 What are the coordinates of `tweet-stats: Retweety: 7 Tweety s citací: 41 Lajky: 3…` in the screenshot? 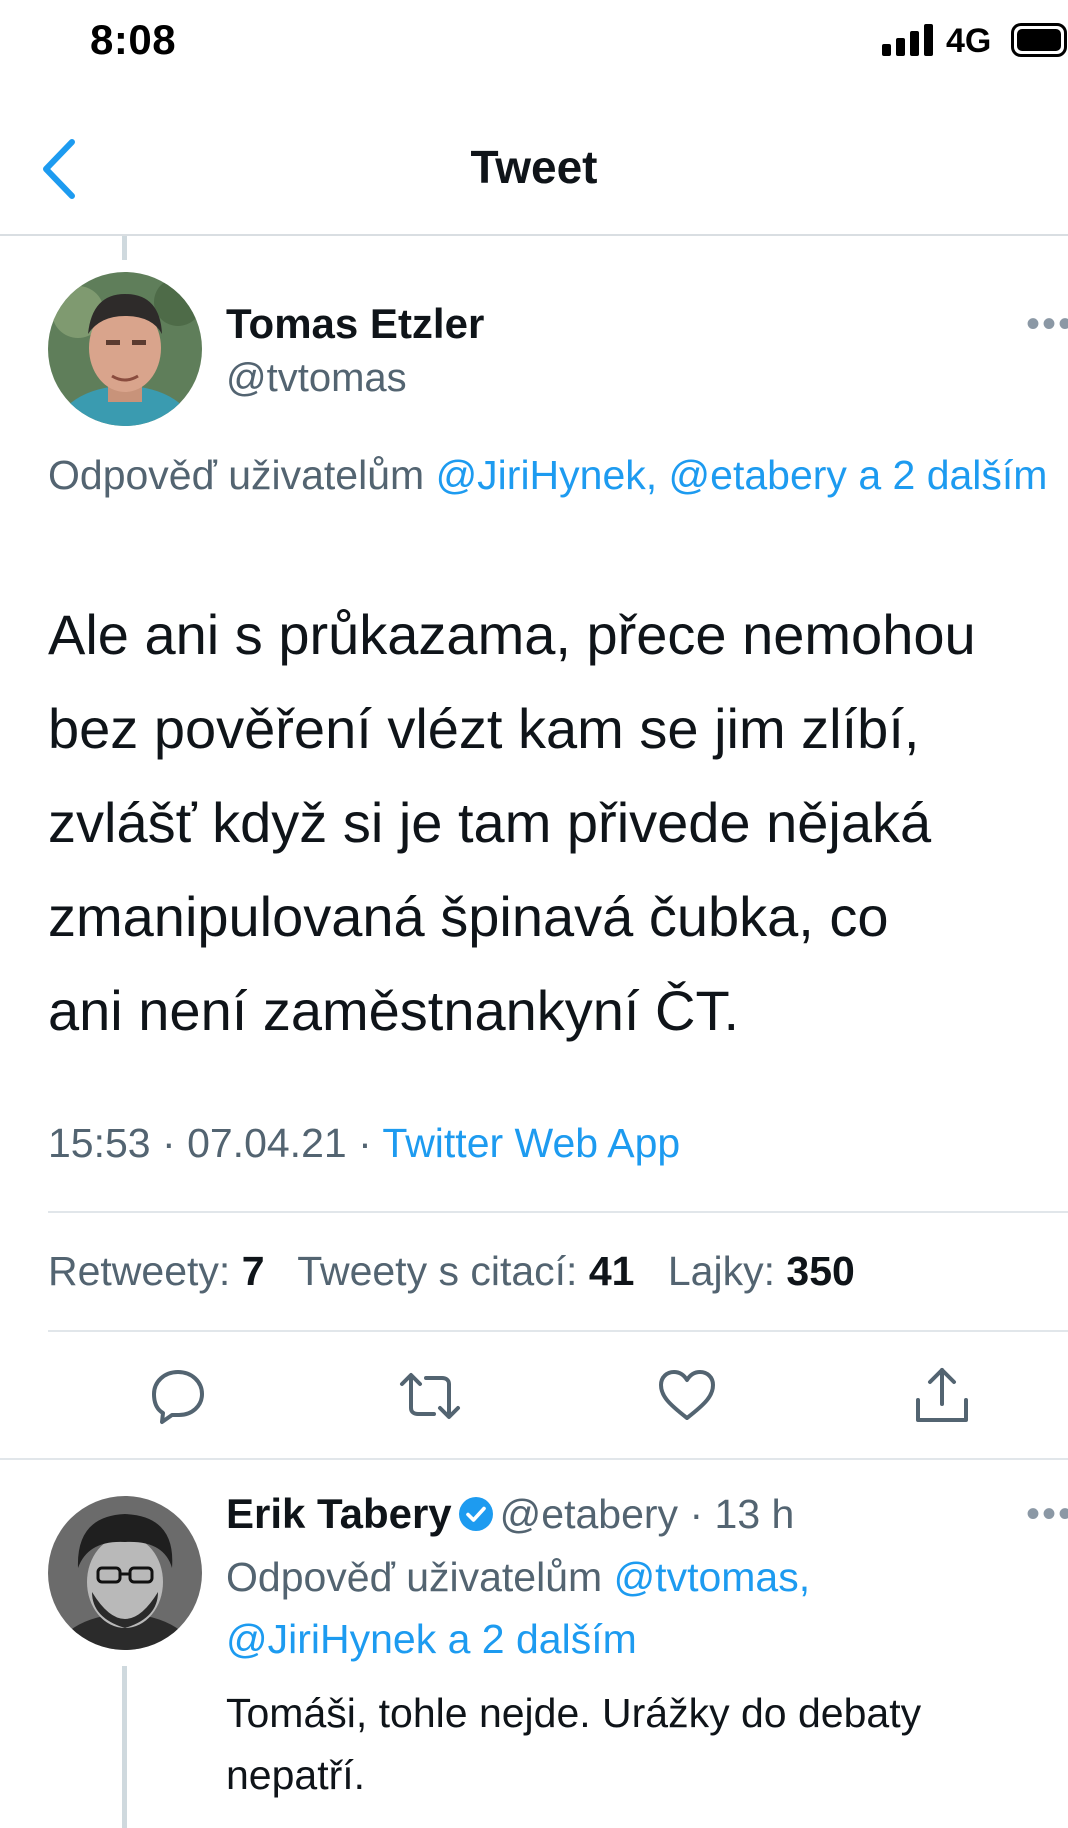 It's located at (451, 1271).